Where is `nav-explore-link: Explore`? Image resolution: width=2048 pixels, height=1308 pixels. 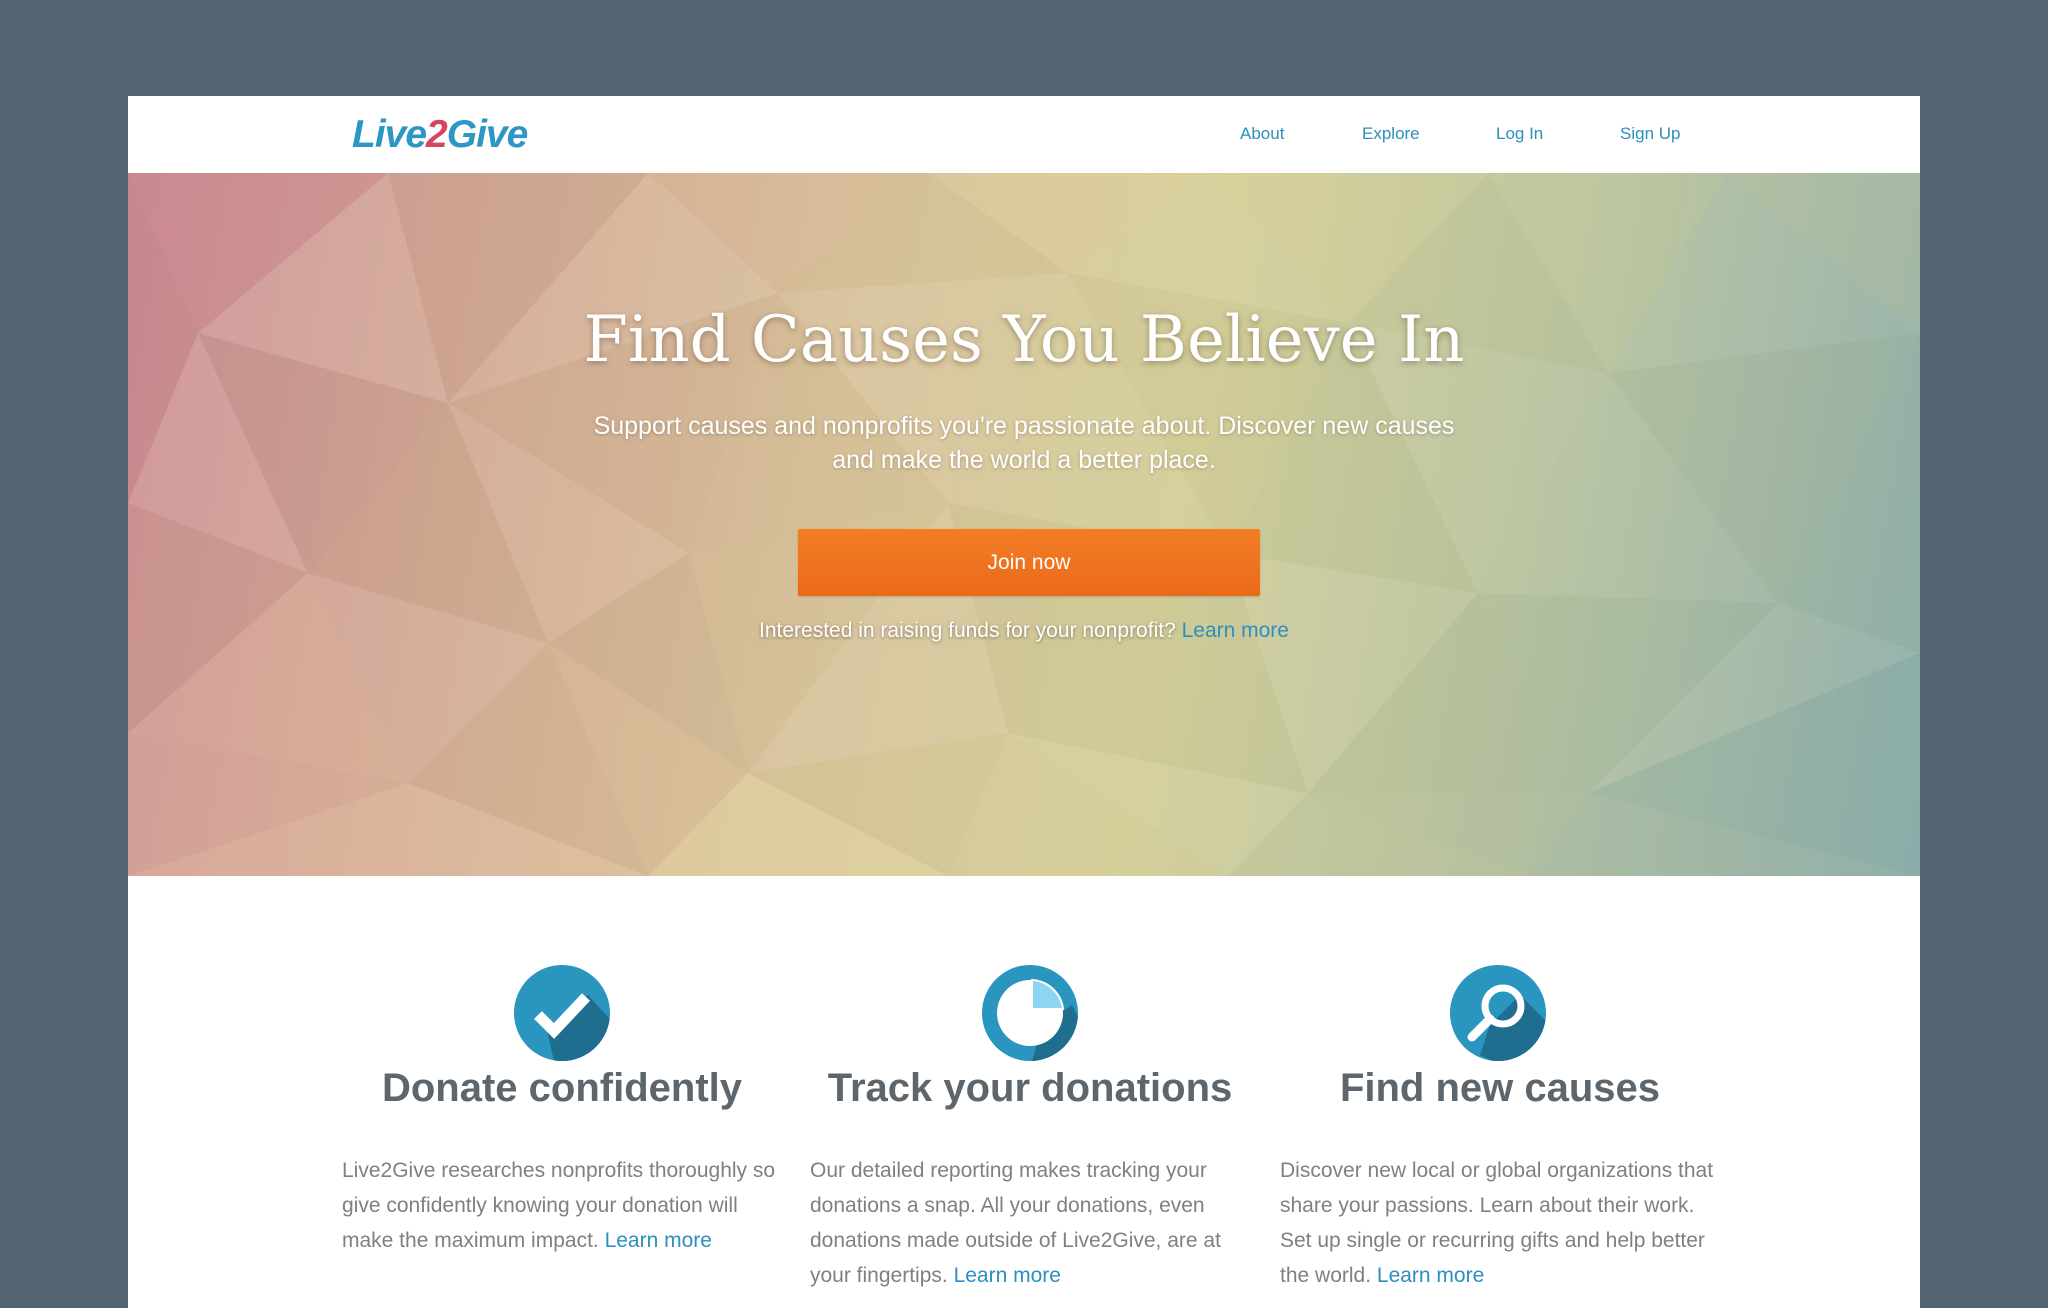 nav-explore-link: Explore is located at coordinates (1391, 134).